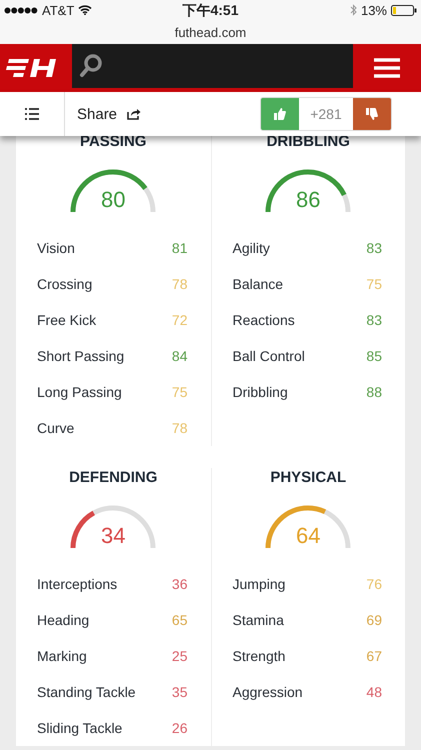  Describe the element at coordinates (109, 114) in the screenshot. I see `share-button: Share` at that location.